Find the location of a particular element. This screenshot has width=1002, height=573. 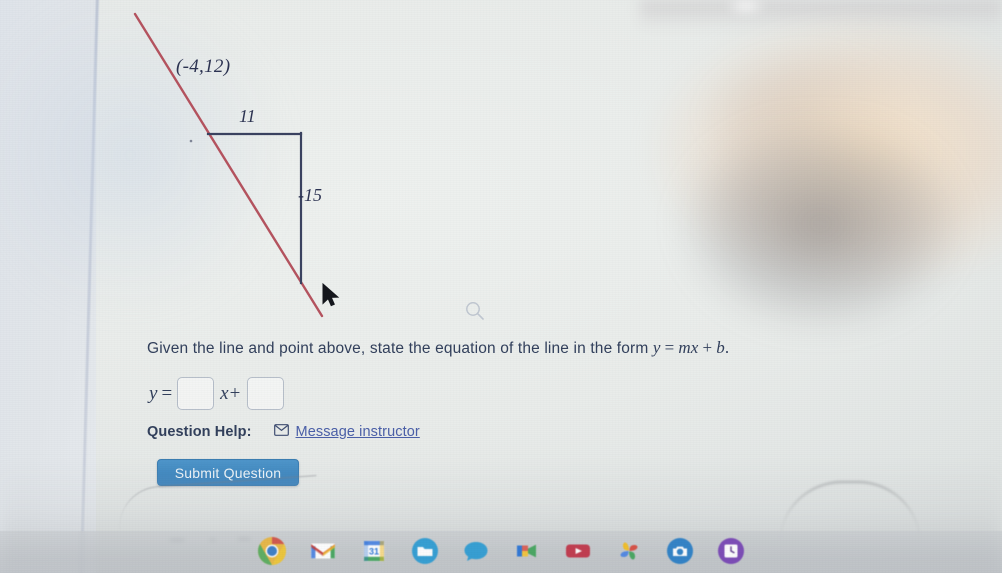

envelope-icon is located at coordinates (281, 432).